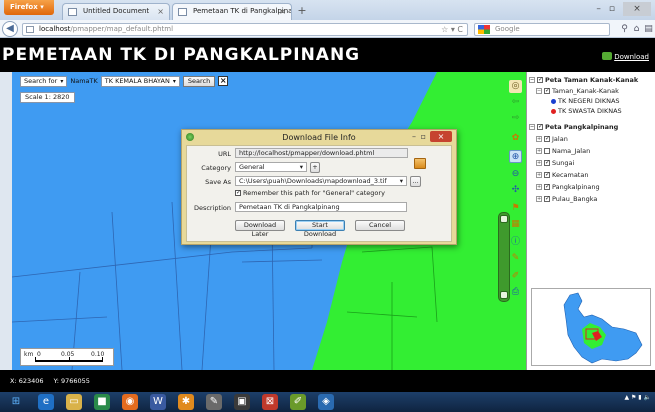 This screenshot has width=655, height=412. I want to click on download-link: Download, so click(625, 56).